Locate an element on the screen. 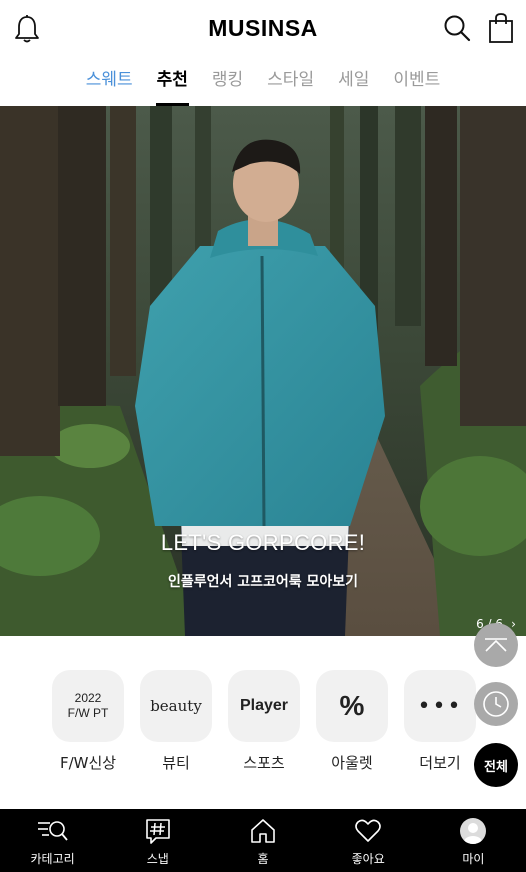  tab-sweat: 스웨트 is located at coordinates (109, 82).